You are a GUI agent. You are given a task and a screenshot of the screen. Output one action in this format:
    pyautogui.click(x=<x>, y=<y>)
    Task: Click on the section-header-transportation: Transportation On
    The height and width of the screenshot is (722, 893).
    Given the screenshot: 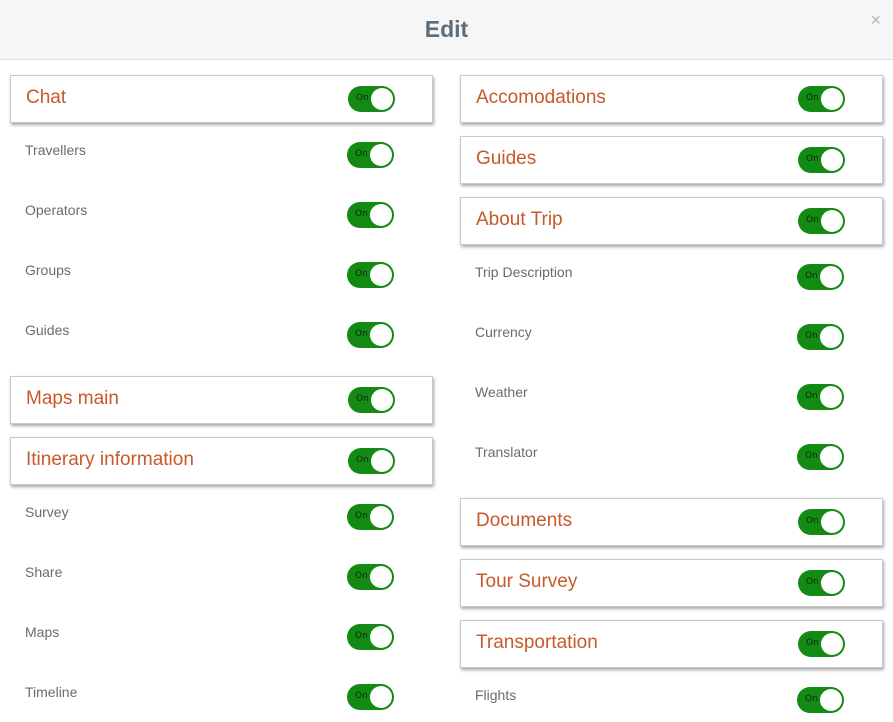 What is the action you would take?
    pyautogui.click(x=671, y=644)
    